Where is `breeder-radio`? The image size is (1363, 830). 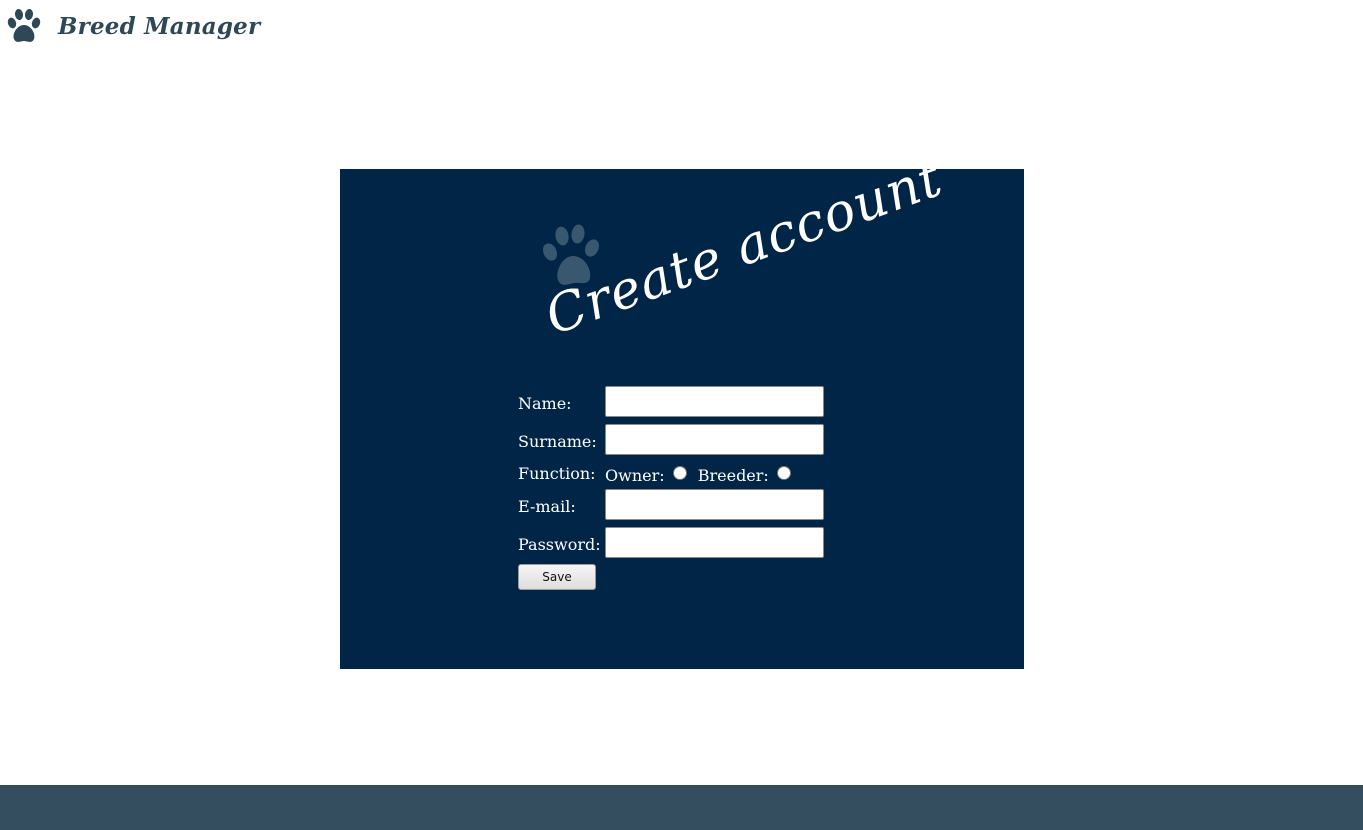 breeder-radio is located at coordinates (783, 472).